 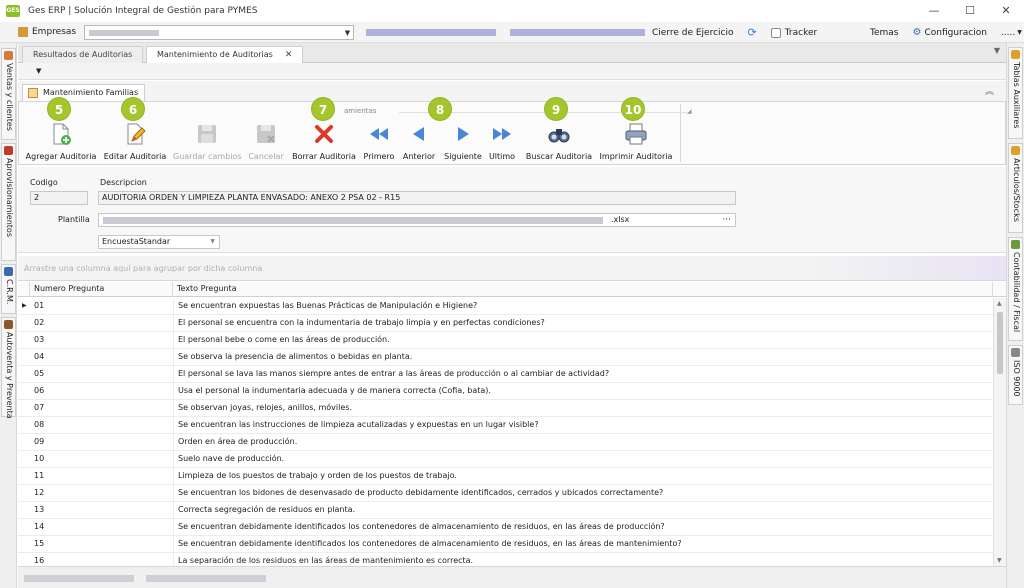 I want to click on row-selected-icon: ▶, so click(x=24, y=305).